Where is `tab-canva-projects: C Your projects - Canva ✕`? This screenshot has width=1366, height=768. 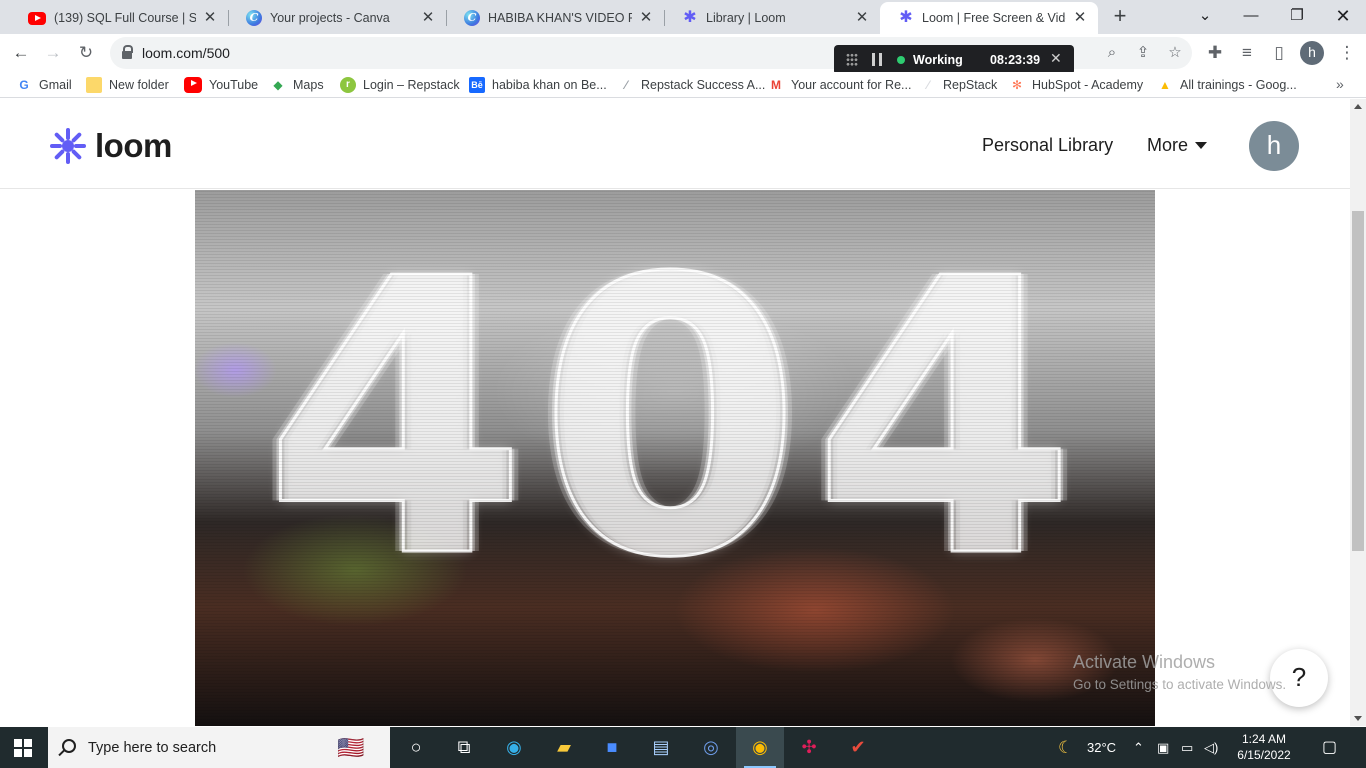 tab-canva-projects: C Your projects - Canva ✕ is located at coordinates (337, 18).